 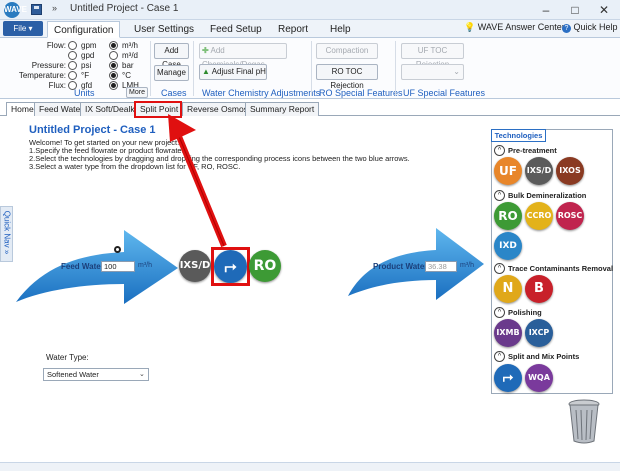 What do you see at coordinates (96, 374) in the screenshot?
I see `water-type-dropdown: Softened Water` at bounding box center [96, 374].